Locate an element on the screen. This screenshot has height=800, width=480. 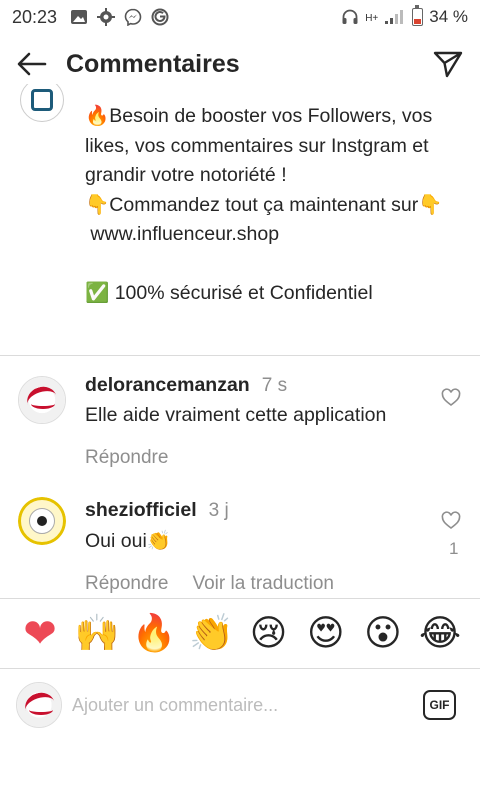
settings-icon is located at coordinates (106, 17).